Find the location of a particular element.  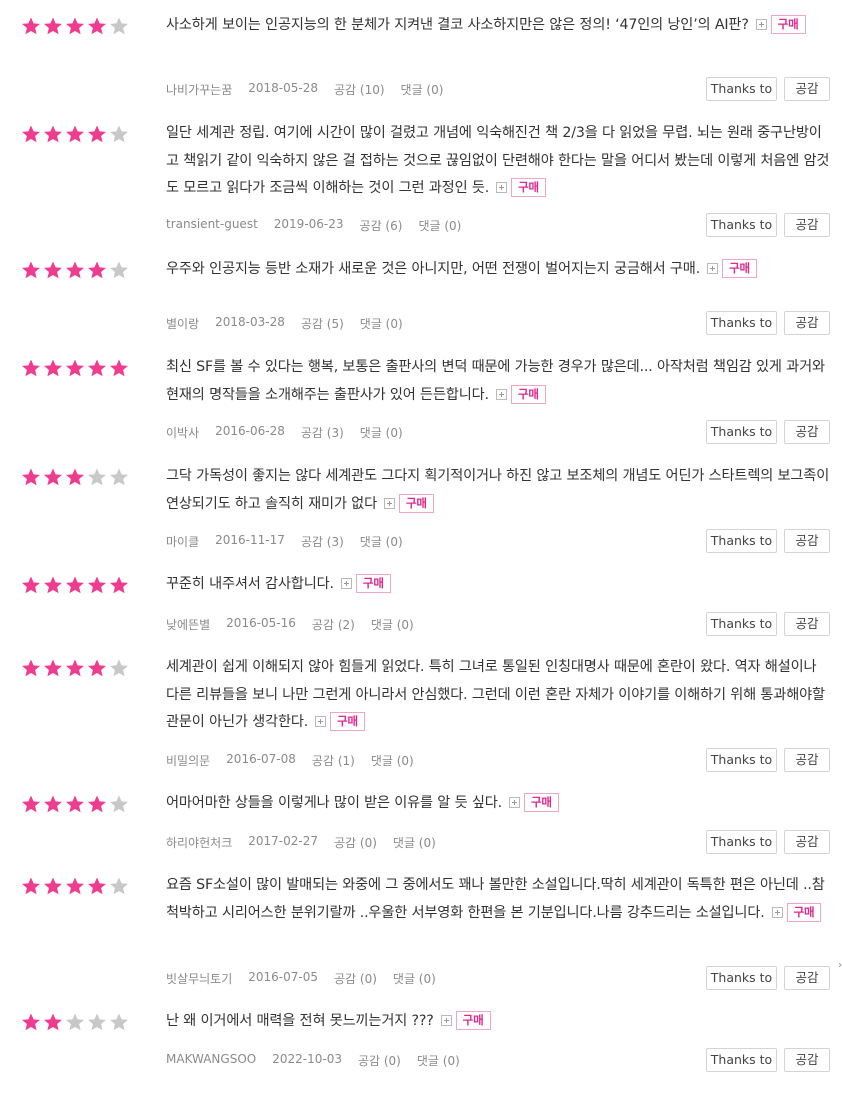

author-name: MAKWANGSOO is located at coordinates (211, 1060).